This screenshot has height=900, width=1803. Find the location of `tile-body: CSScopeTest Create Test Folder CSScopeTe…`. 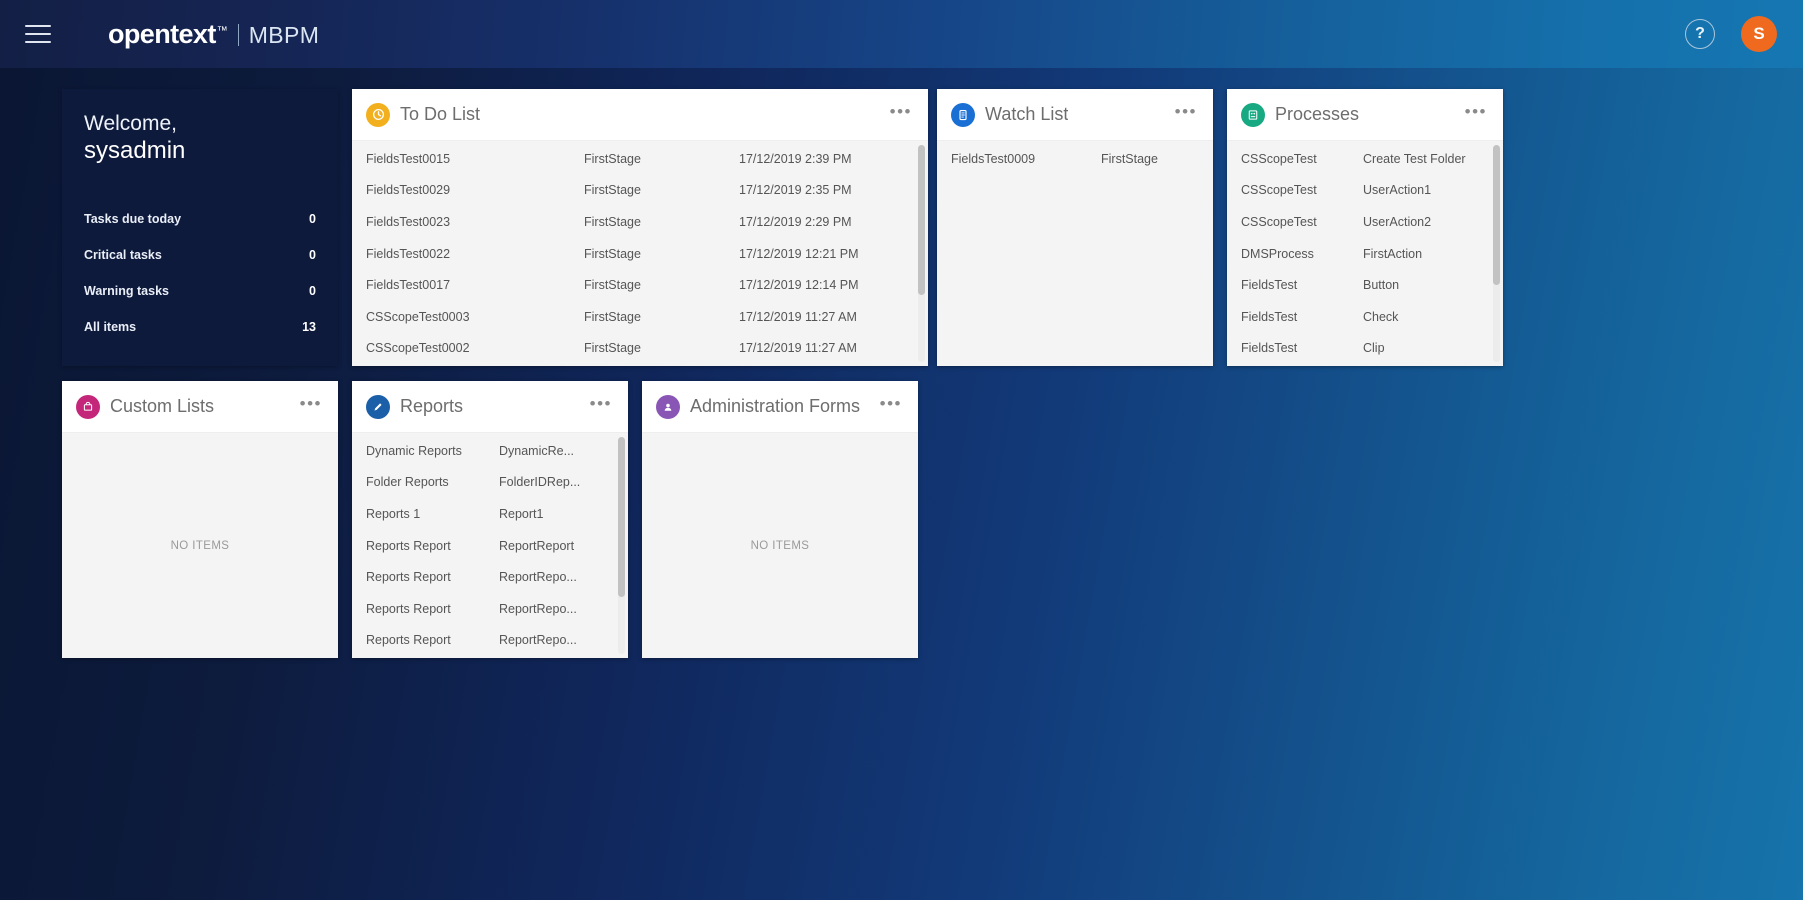

tile-body: CSScopeTest Create Test Folder CSScopeTe… is located at coordinates (1365, 253).